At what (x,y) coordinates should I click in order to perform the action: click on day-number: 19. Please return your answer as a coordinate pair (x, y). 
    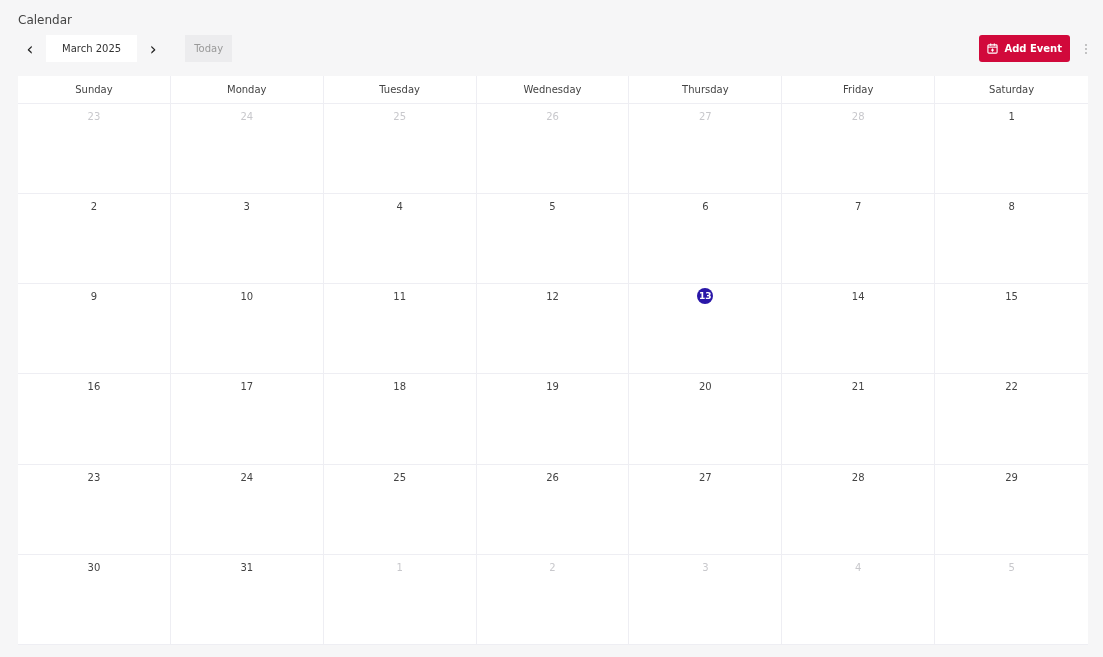
    Looking at the image, I should click on (552, 387).